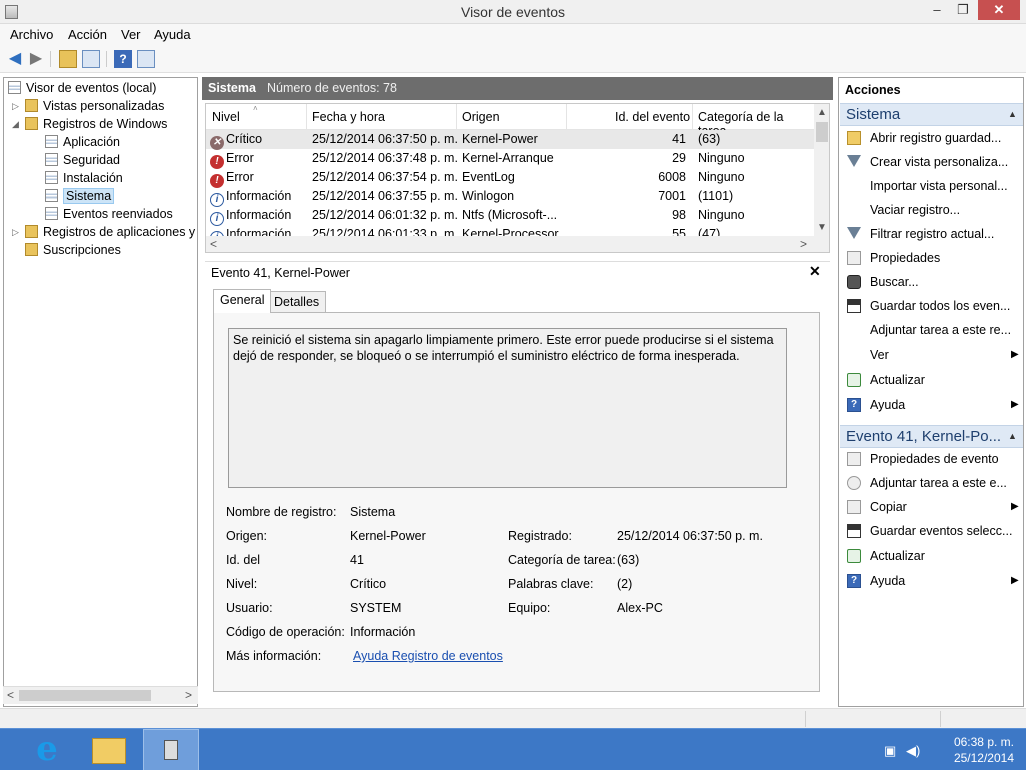  I want to click on action-help-event: ? Ayuda ▶, so click(931, 581).